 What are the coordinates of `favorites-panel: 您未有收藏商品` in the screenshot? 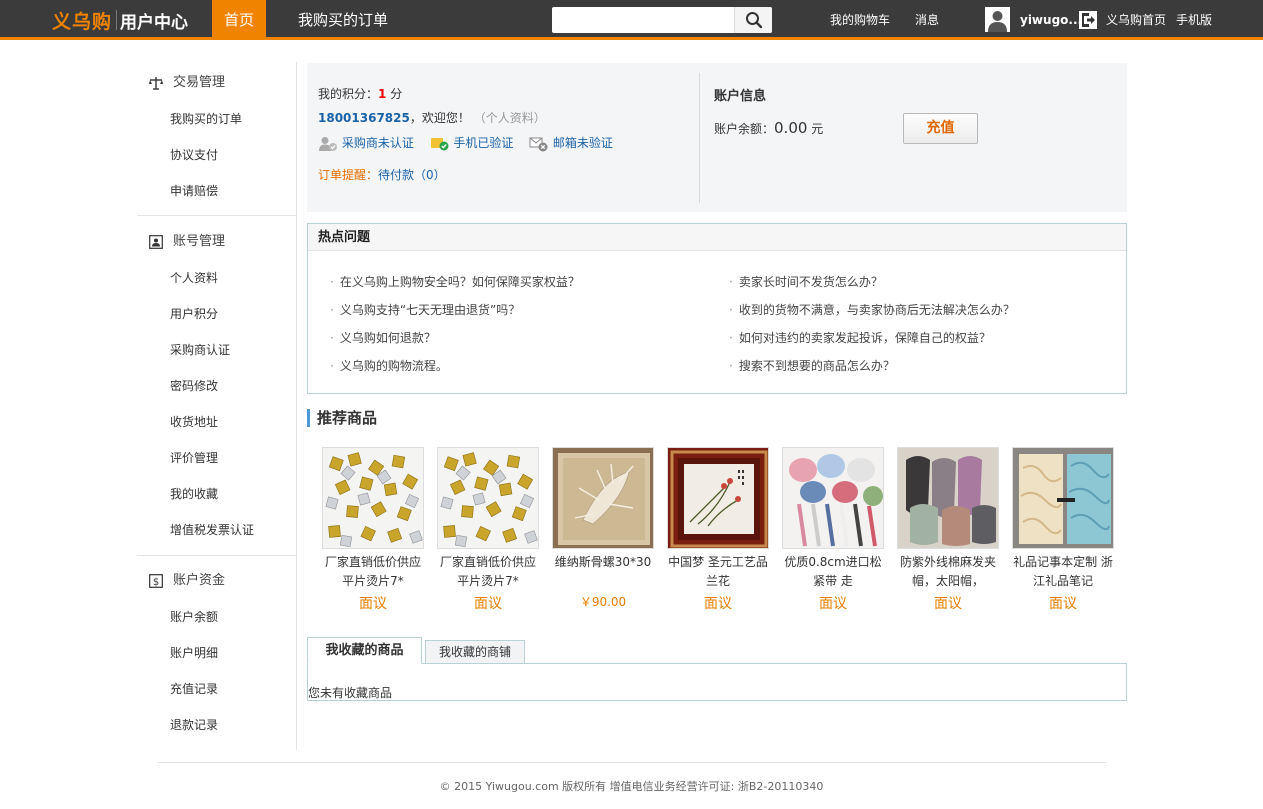 It's located at (717, 682).